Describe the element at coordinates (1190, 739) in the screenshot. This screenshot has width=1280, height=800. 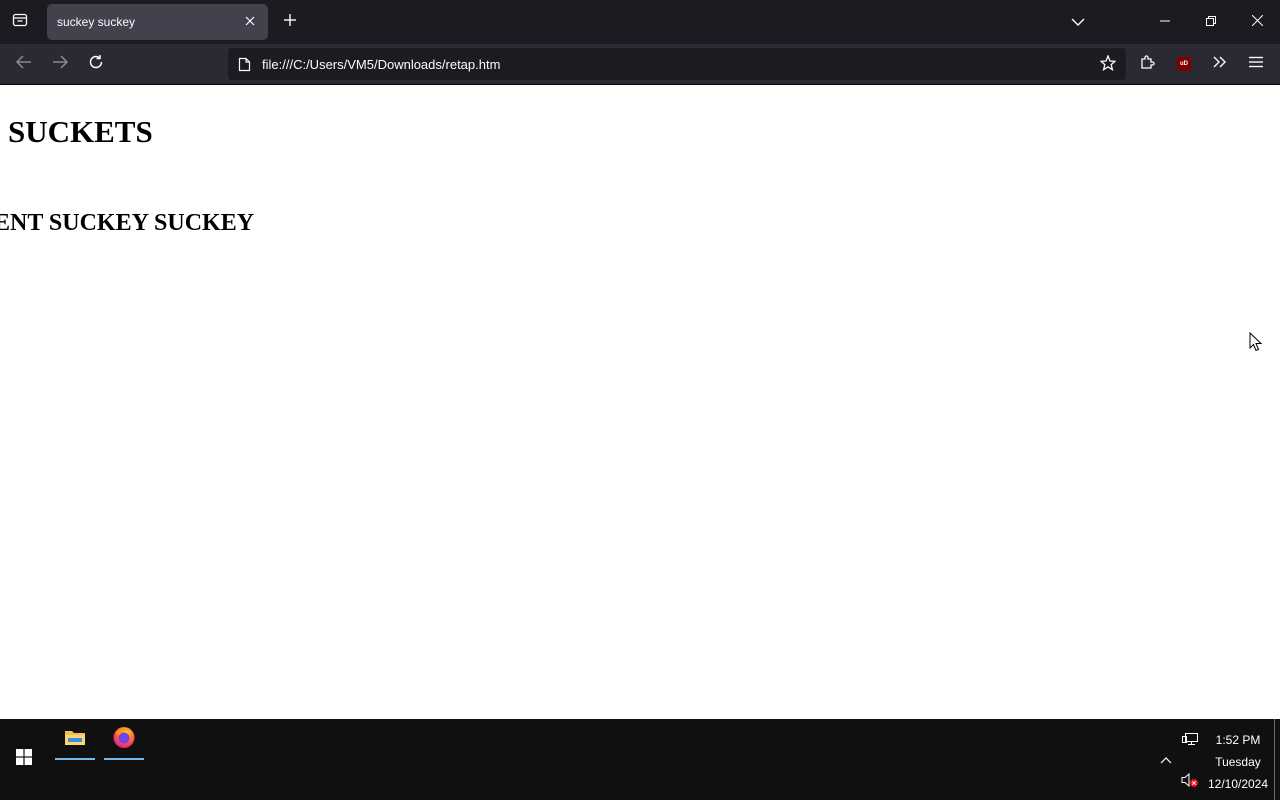
I see `network-icon` at that location.